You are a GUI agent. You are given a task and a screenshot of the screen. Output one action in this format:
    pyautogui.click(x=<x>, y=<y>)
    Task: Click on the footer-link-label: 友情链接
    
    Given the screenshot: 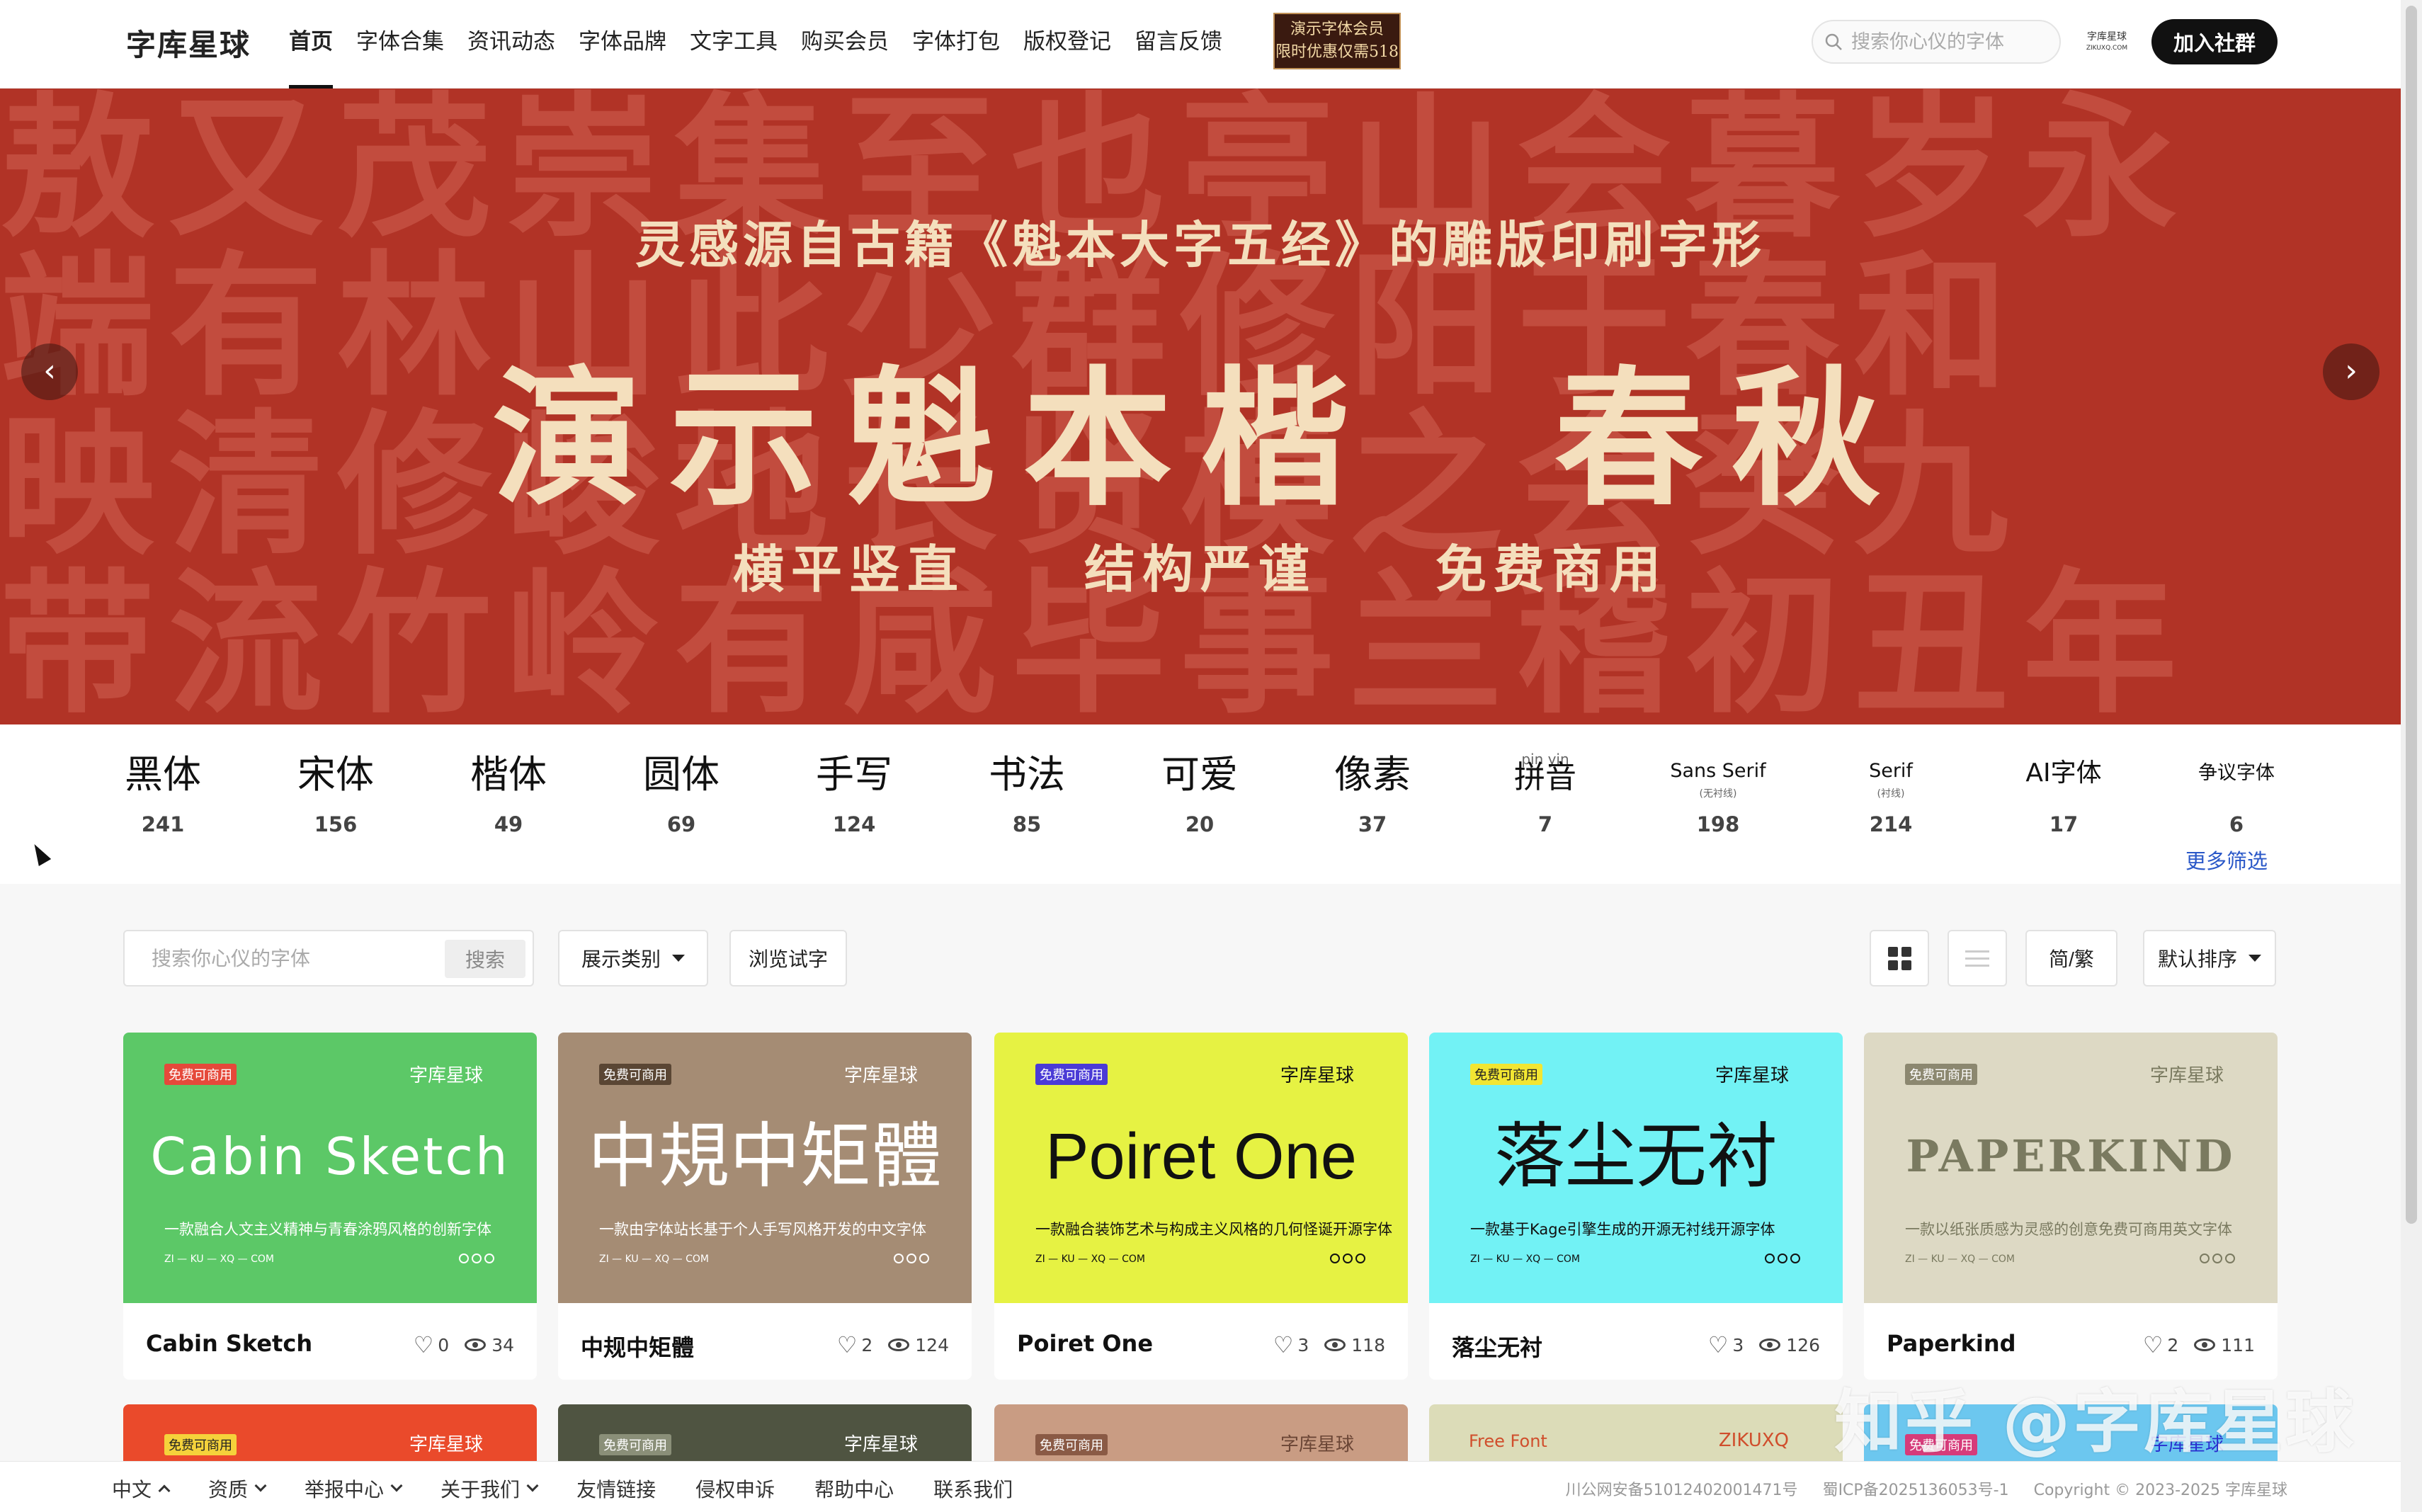 What is the action you would take?
    pyautogui.click(x=616, y=1489)
    